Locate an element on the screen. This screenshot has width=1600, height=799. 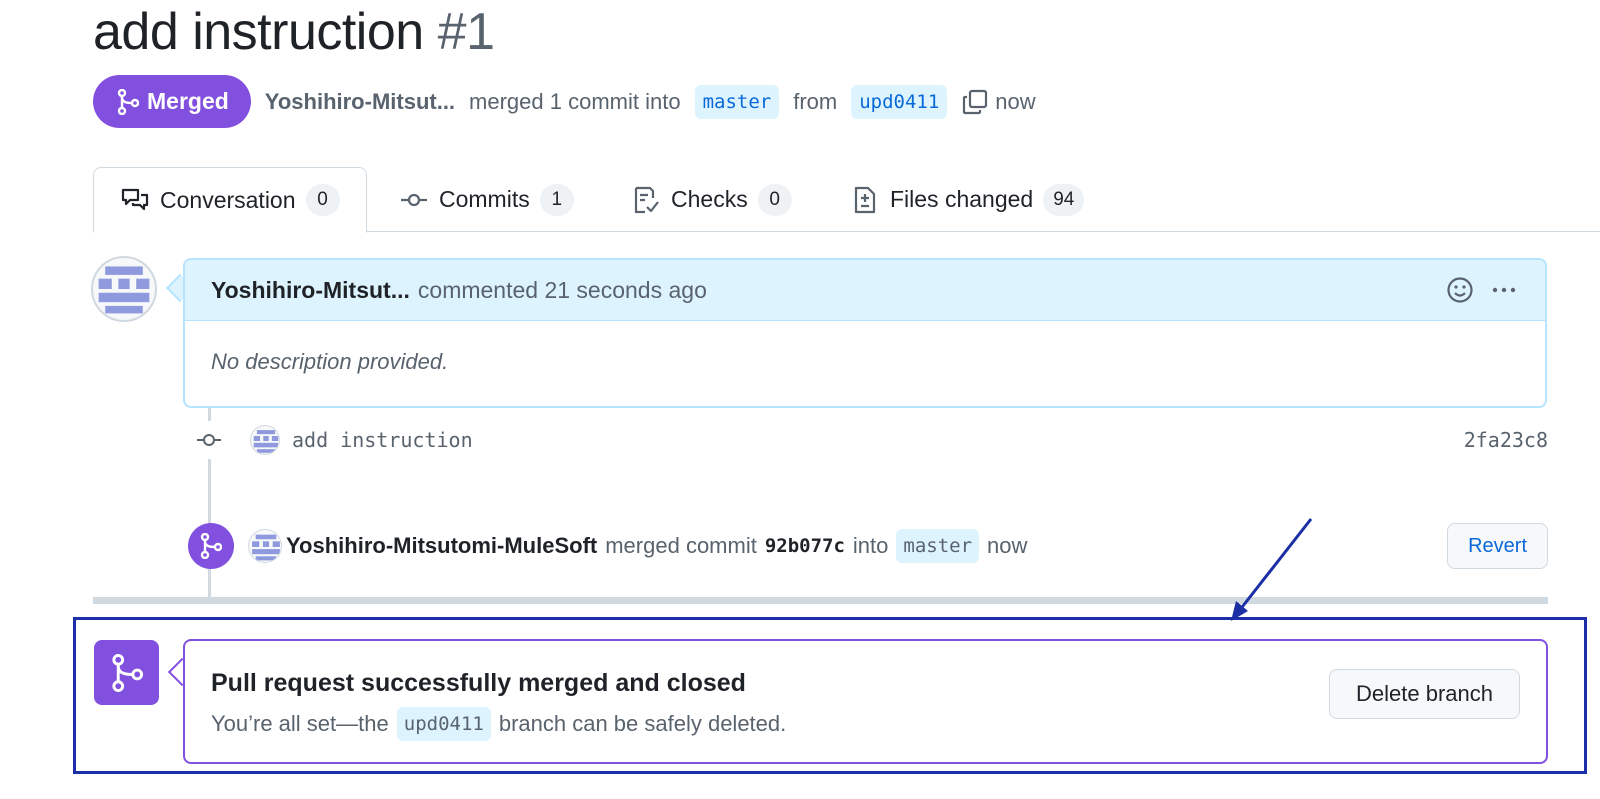
comment-discussion-icon is located at coordinates (135, 199).